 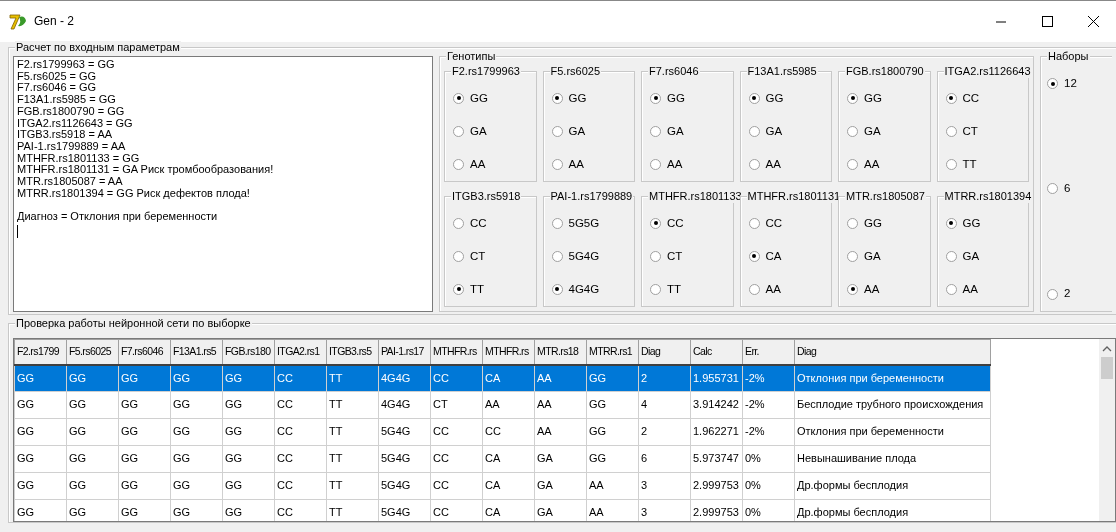 What do you see at coordinates (40, 352) in the screenshot?
I see `column-header: F2.rs1799` at bounding box center [40, 352].